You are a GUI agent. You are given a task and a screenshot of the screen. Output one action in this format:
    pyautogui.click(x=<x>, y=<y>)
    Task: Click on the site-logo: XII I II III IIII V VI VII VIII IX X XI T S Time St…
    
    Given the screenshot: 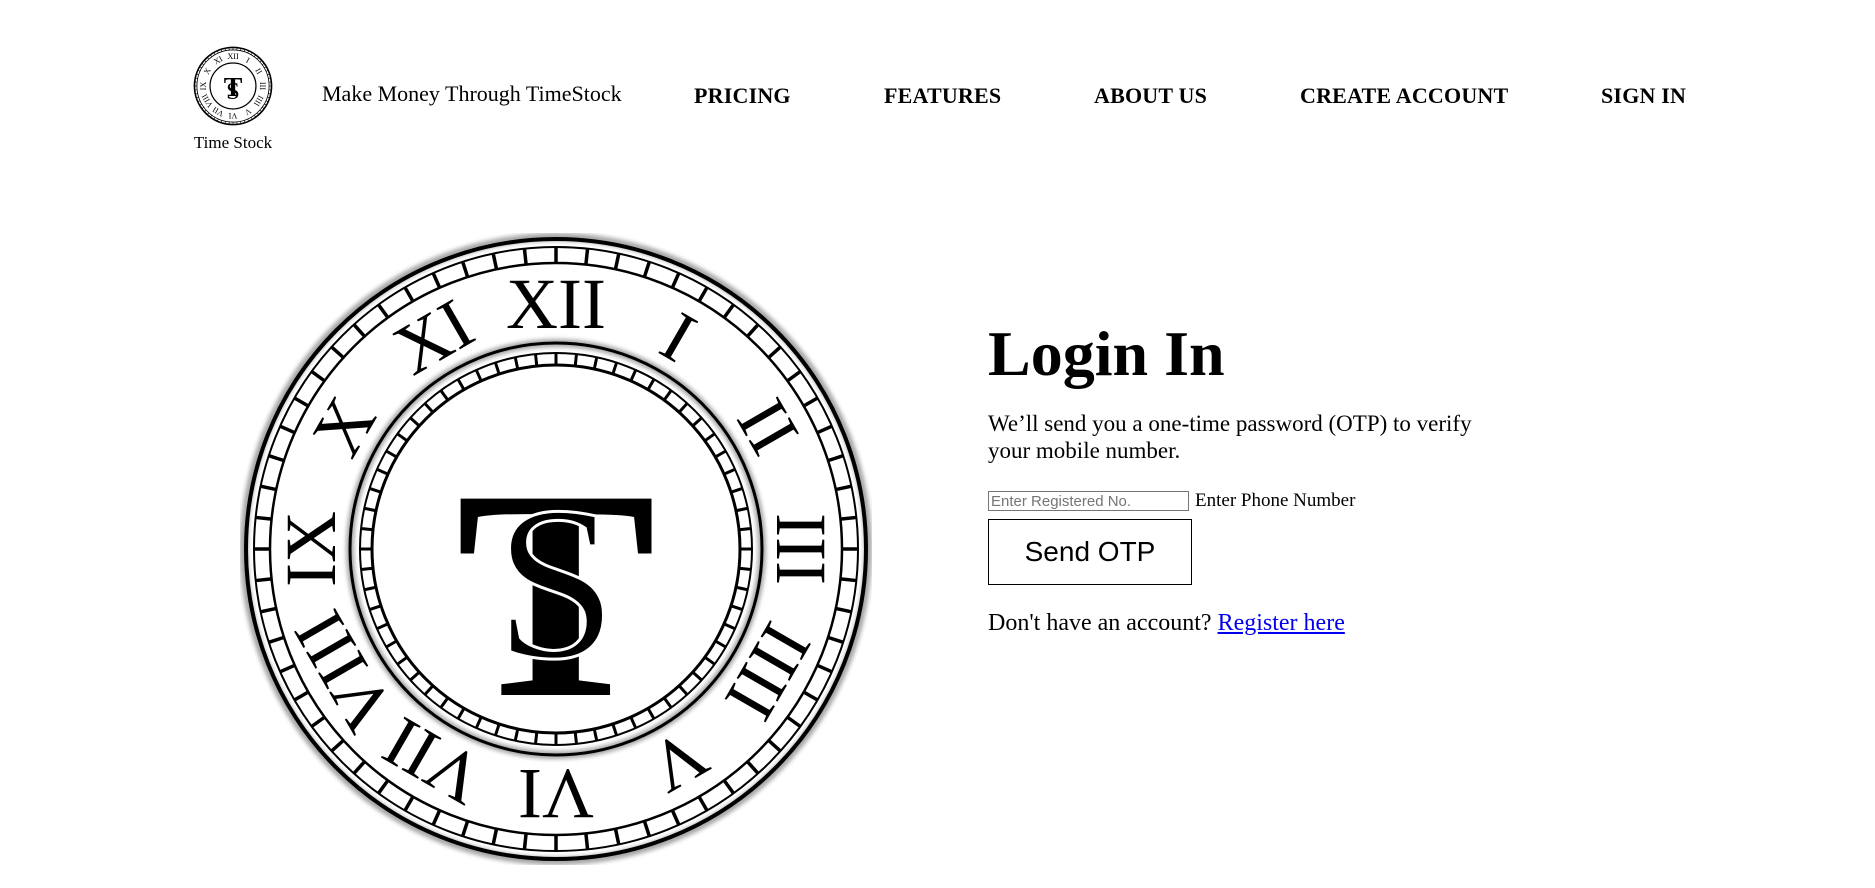 What is the action you would take?
    pyautogui.click(x=233, y=95)
    